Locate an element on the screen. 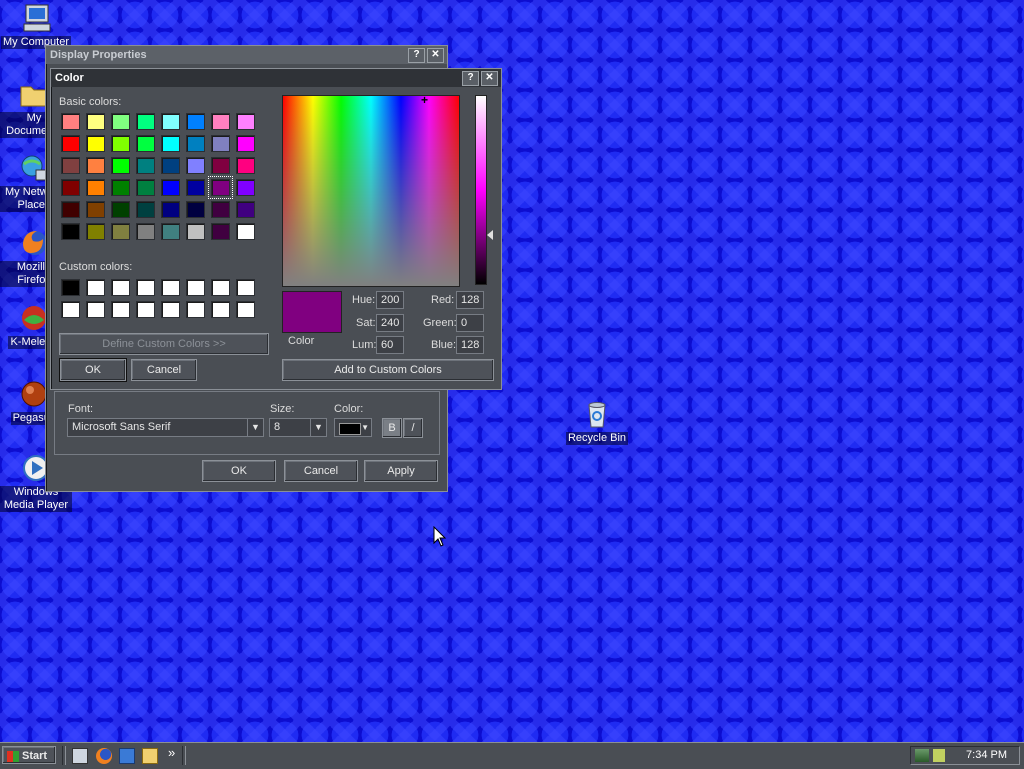 Image resolution: width=1024 pixels, height=769 pixels. color-spectrum: + is located at coordinates (371, 190).